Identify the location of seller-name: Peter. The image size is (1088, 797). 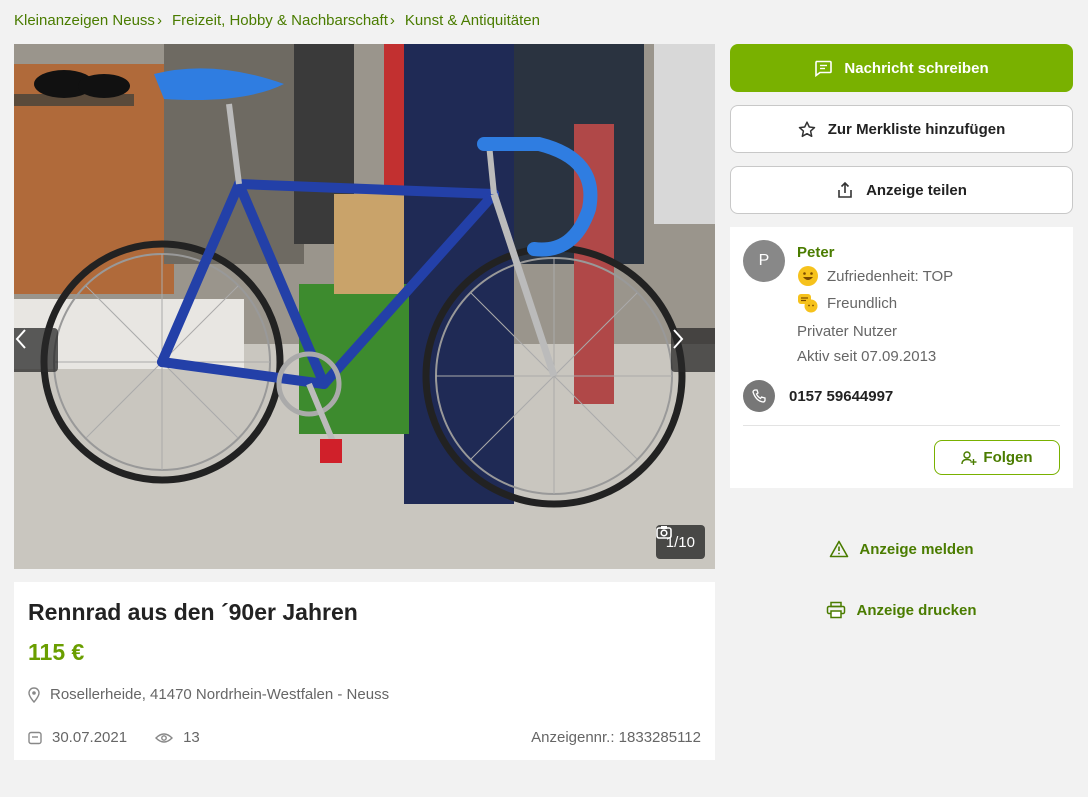
(816, 252).